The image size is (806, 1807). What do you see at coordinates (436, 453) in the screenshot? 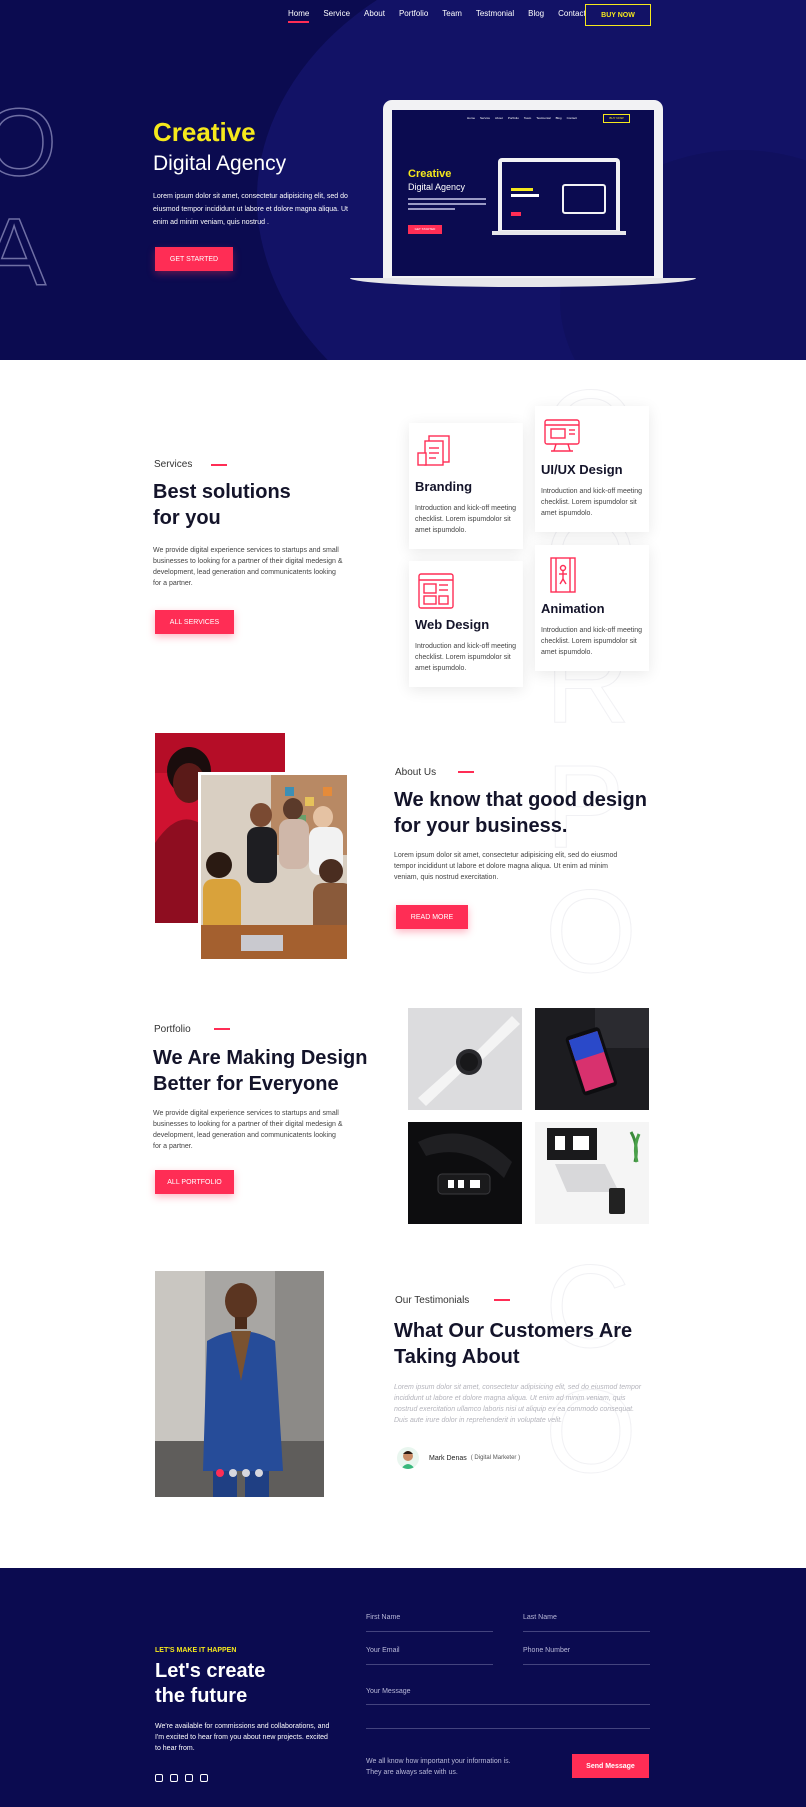
I see `branding-icon` at bounding box center [436, 453].